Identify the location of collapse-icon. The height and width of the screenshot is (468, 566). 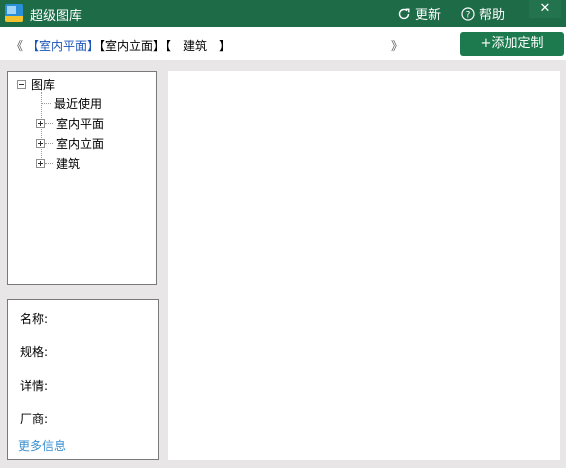
(21, 84).